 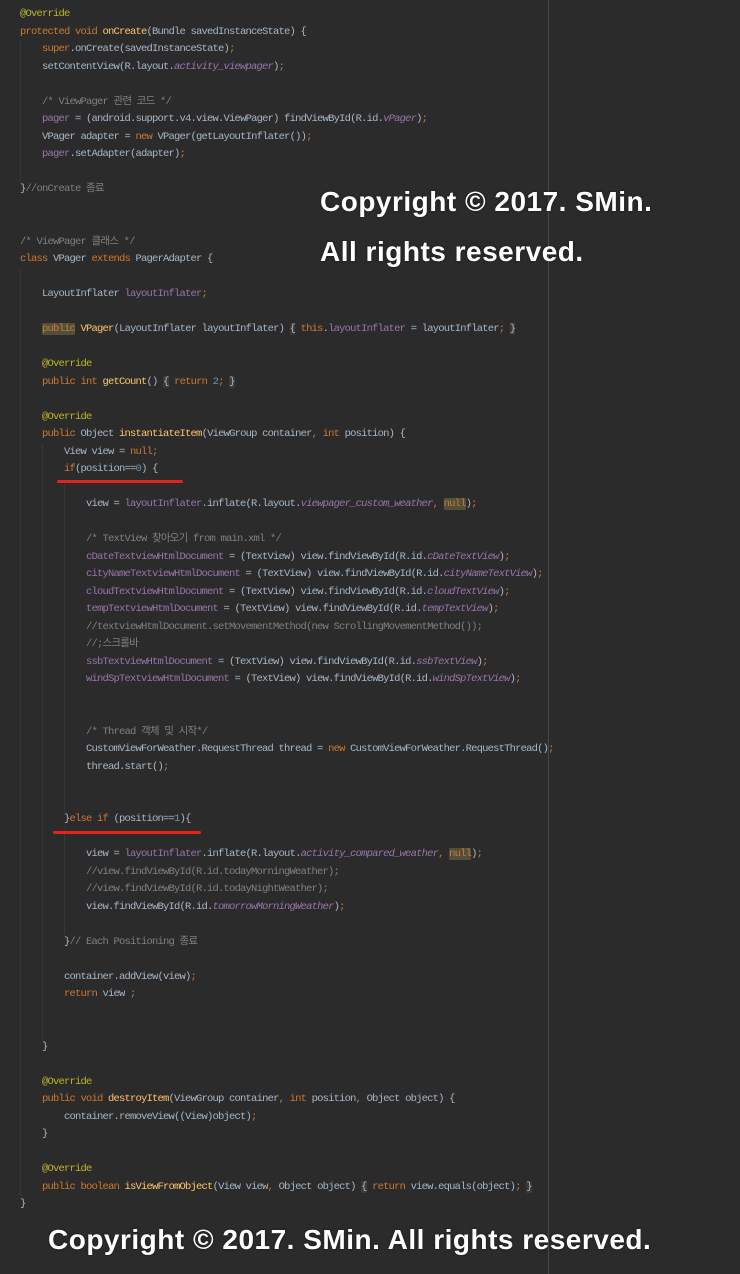 What do you see at coordinates (488, 574) in the screenshot?
I see `code-token: cityNameTextView` at bounding box center [488, 574].